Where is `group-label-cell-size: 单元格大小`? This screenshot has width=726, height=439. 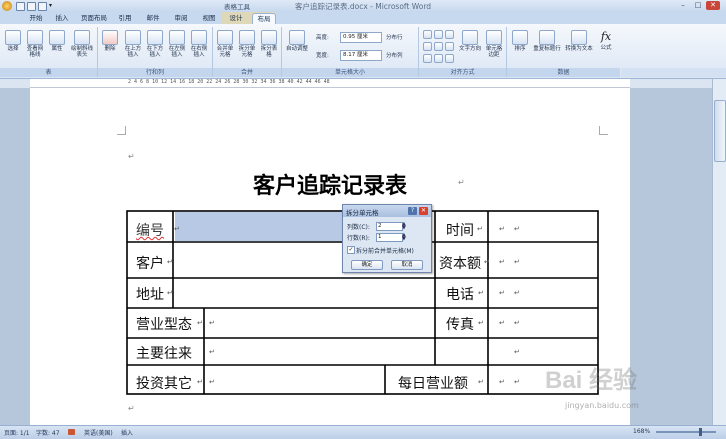
group-label-cell-size: 单元格大小 is located at coordinates (350, 72).